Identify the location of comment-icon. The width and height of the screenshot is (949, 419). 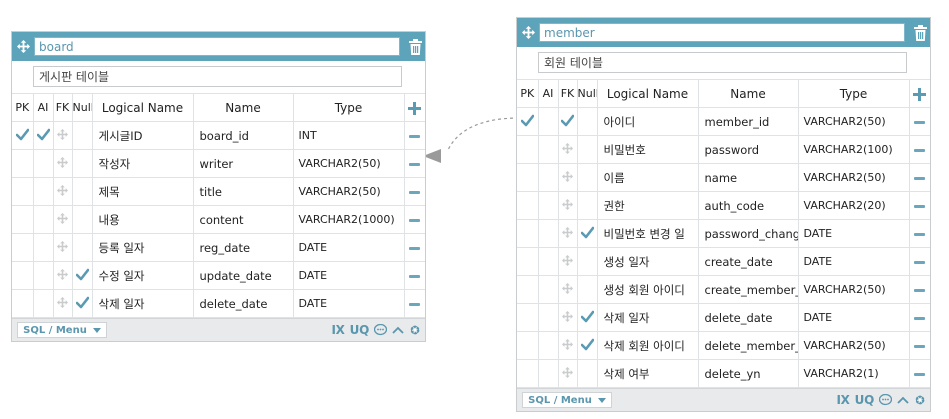
(380, 330).